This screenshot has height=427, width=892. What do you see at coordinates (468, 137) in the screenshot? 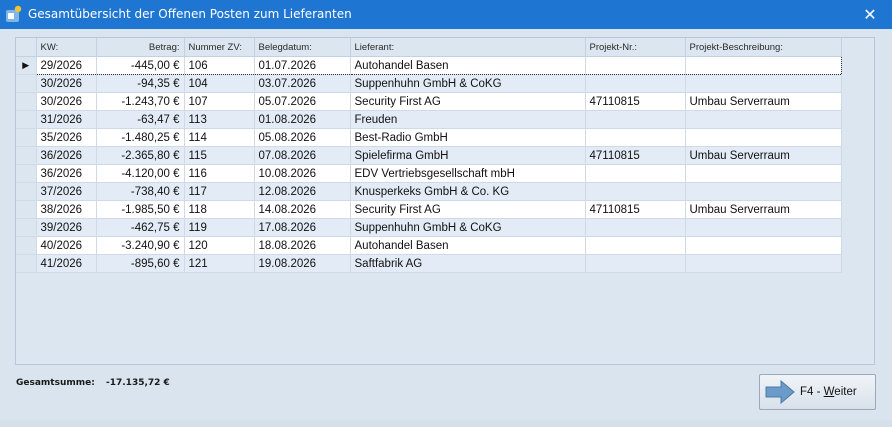
I see `cell-lieferant: Best-Radio GmbH` at bounding box center [468, 137].